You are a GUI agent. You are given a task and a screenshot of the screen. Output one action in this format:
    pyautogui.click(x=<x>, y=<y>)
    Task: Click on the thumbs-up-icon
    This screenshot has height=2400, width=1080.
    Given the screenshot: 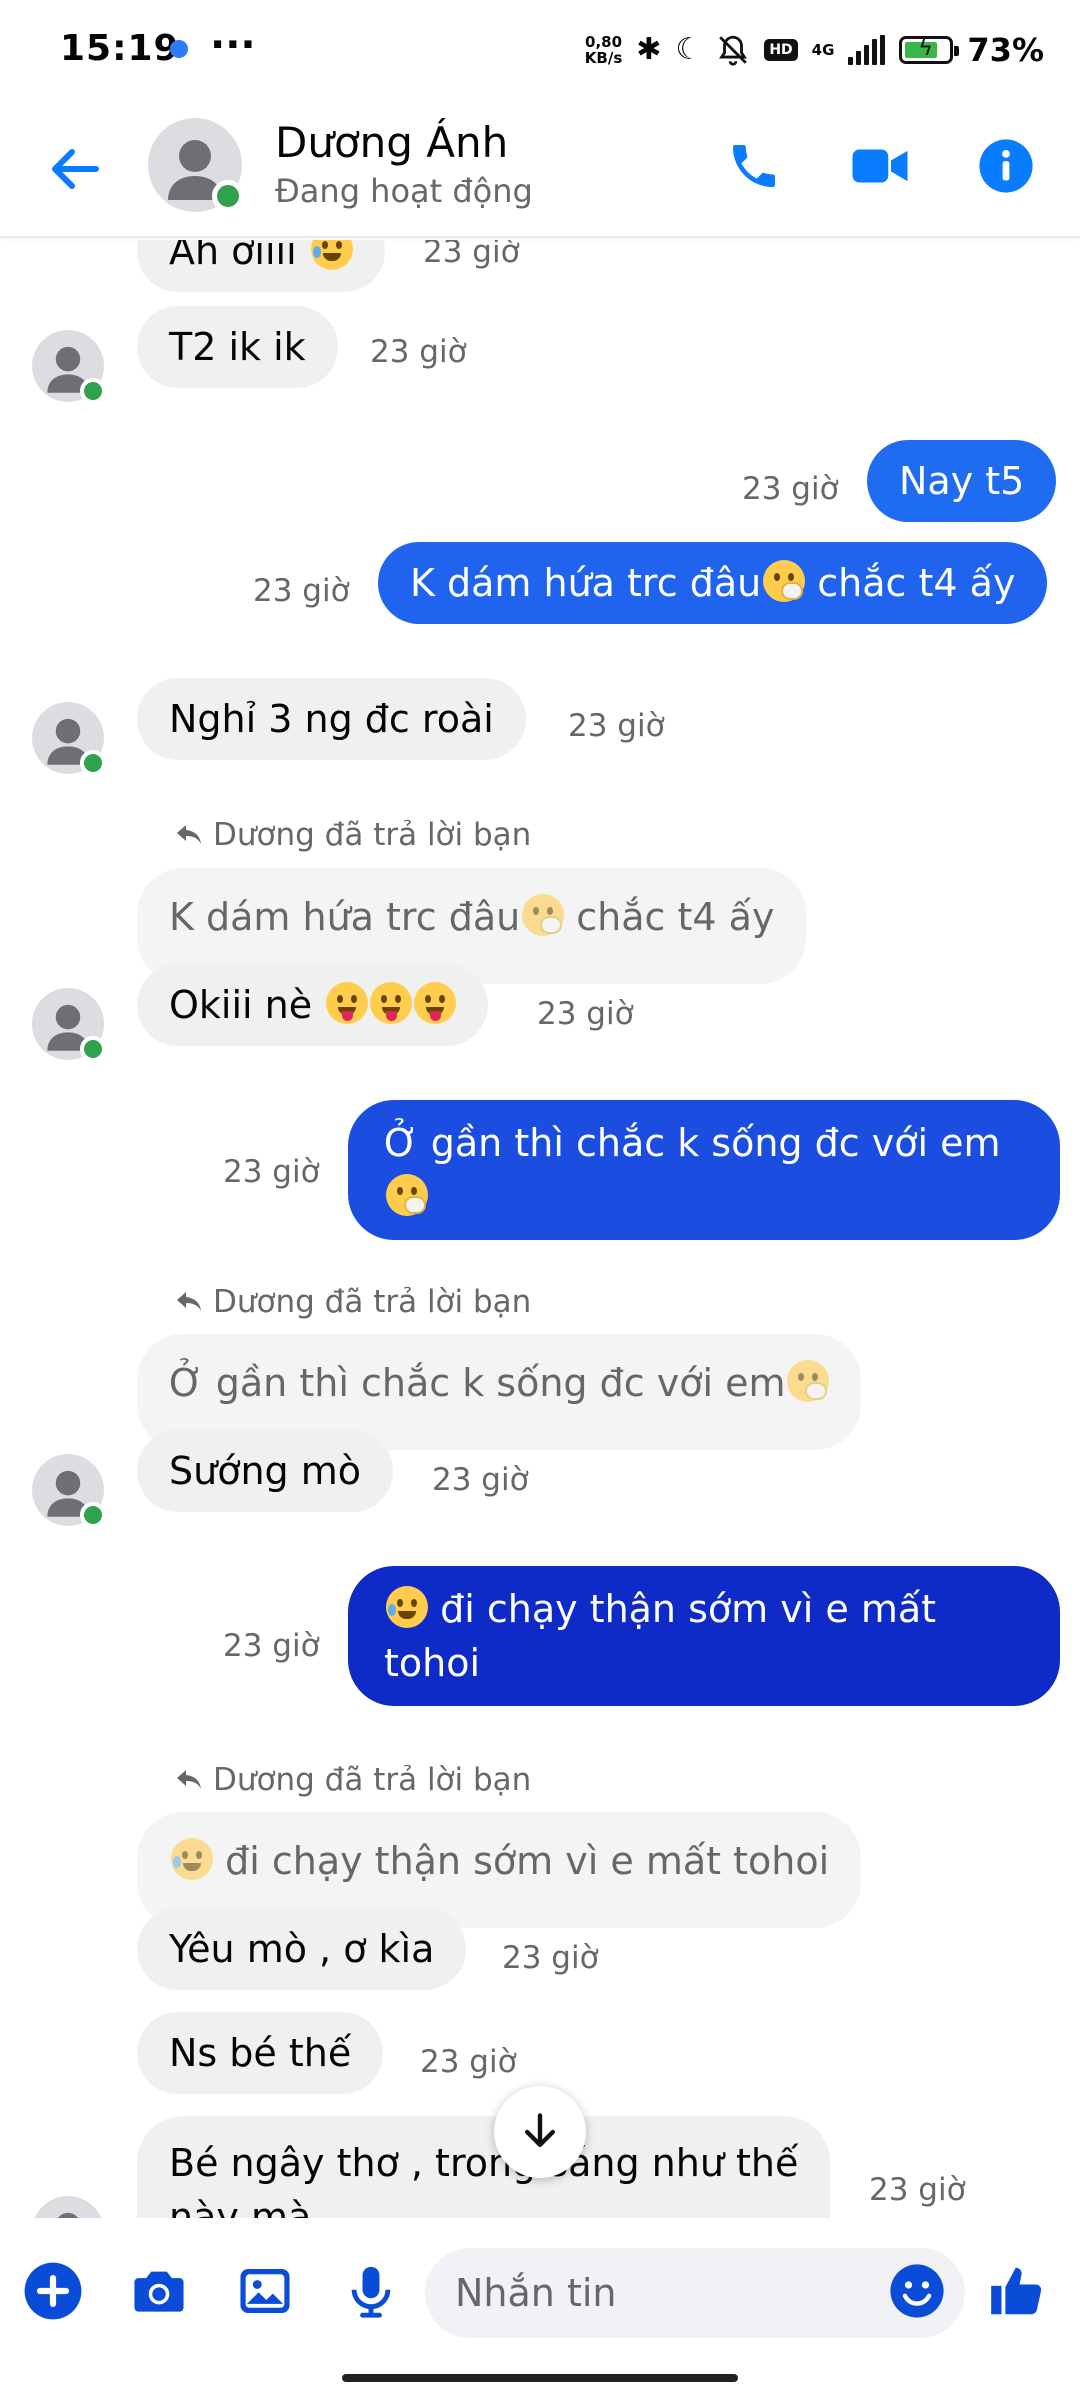 What is the action you would take?
    pyautogui.click(x=1016, y=2291)
    